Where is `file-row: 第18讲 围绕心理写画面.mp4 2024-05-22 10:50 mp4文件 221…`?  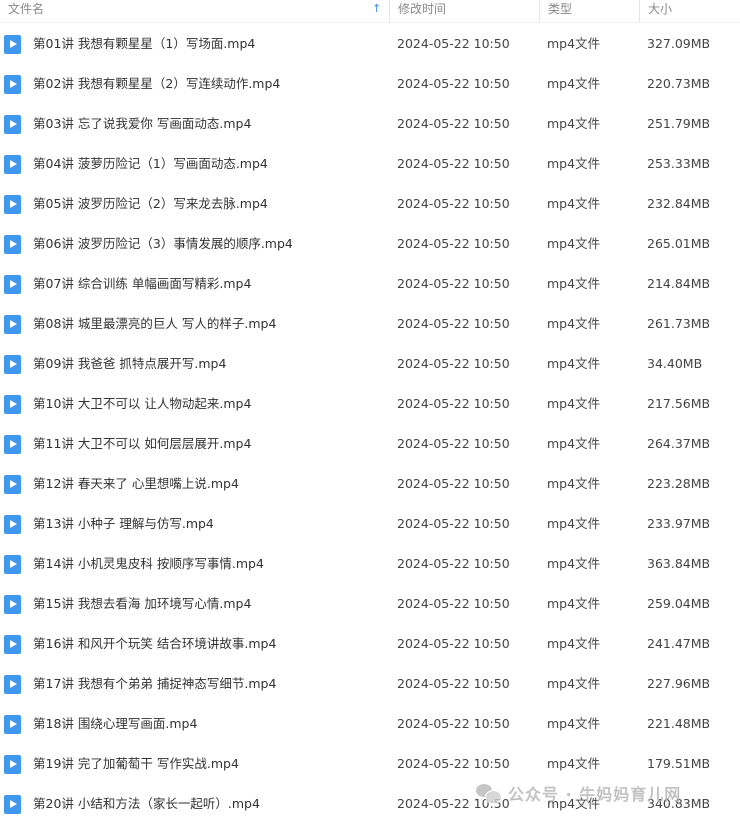
file-row: 第18讲 围绕心理写画面.mp4 2024-05-22 10:50 mp4文件 221… is located at coordinates (370, 724).